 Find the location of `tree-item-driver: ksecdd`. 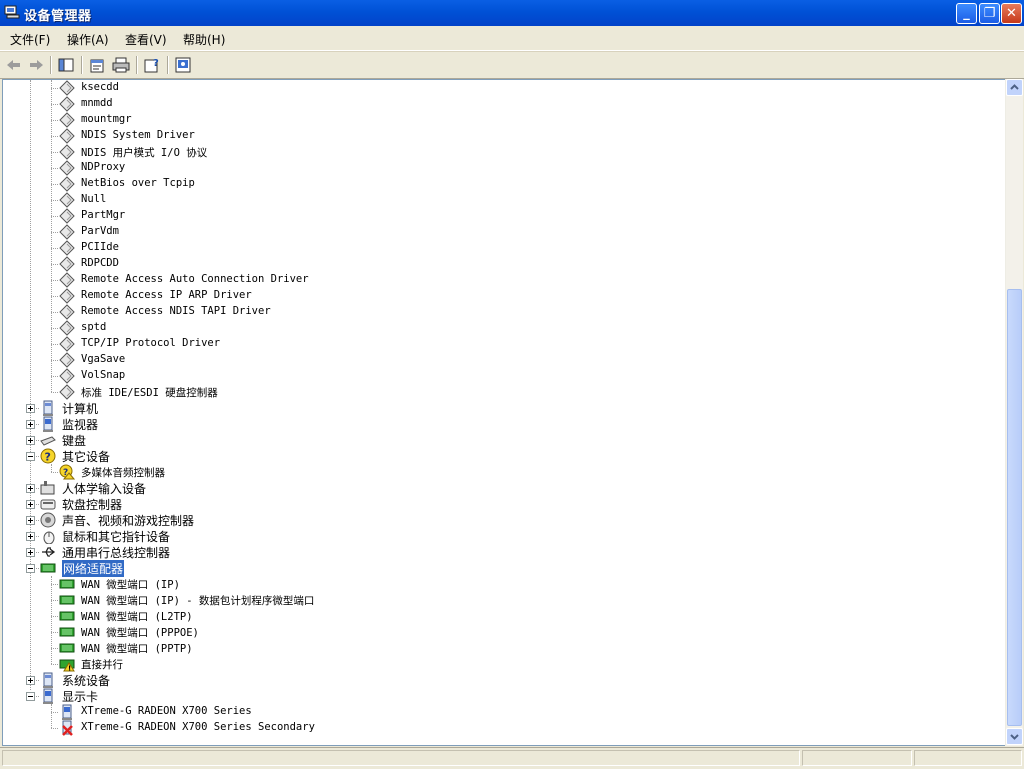

tree-item-driver: ksecdd is located at coordinates (503, 88).